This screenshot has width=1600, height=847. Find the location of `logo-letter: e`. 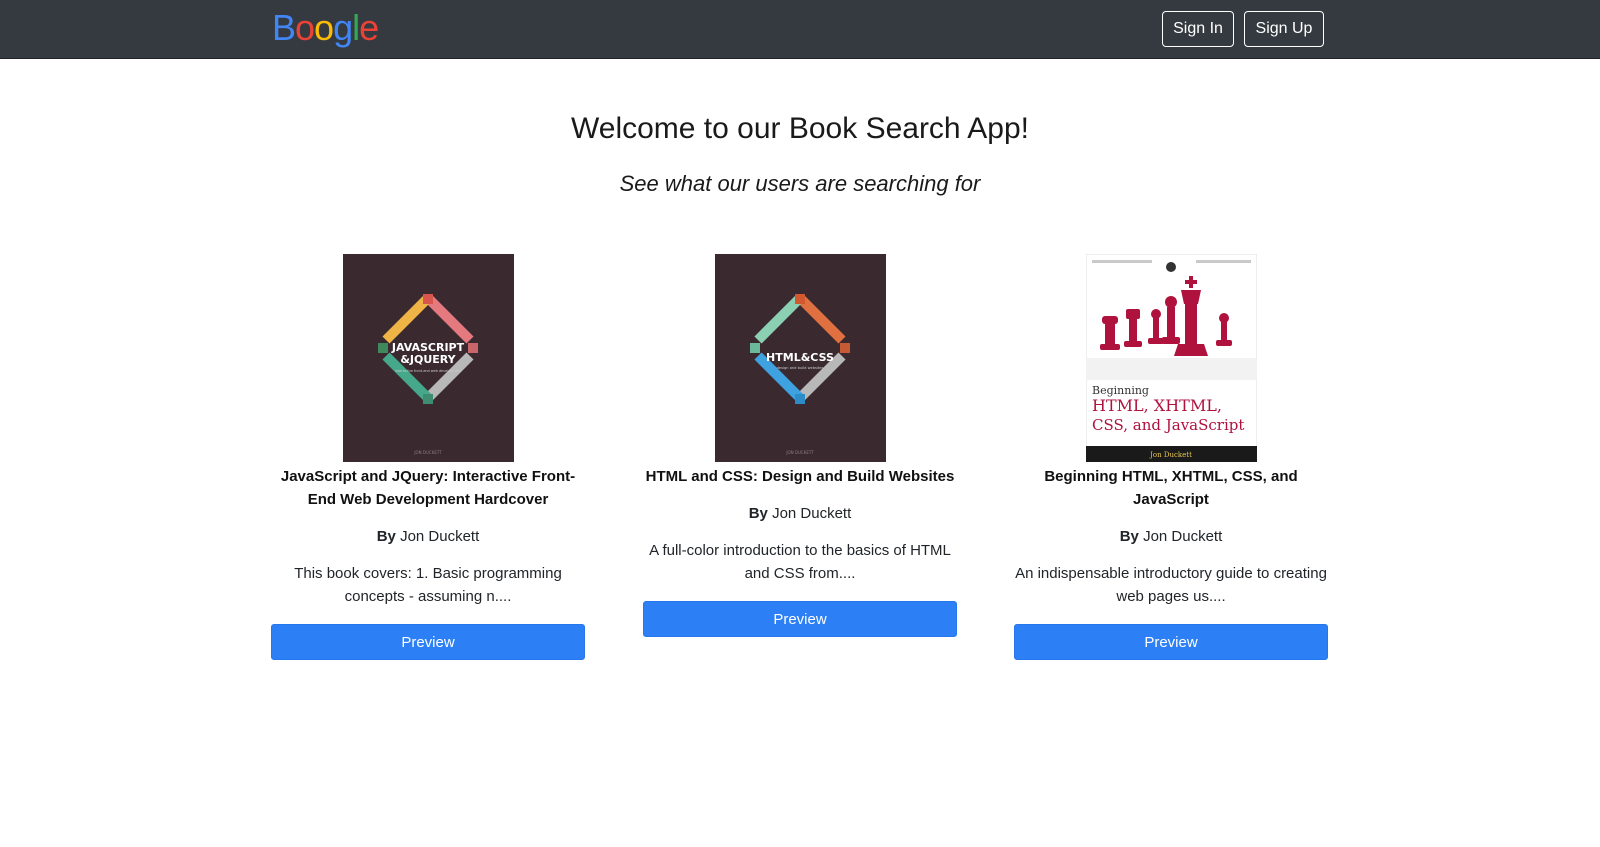

logo-letter: e is located at coordinates (369, 27).